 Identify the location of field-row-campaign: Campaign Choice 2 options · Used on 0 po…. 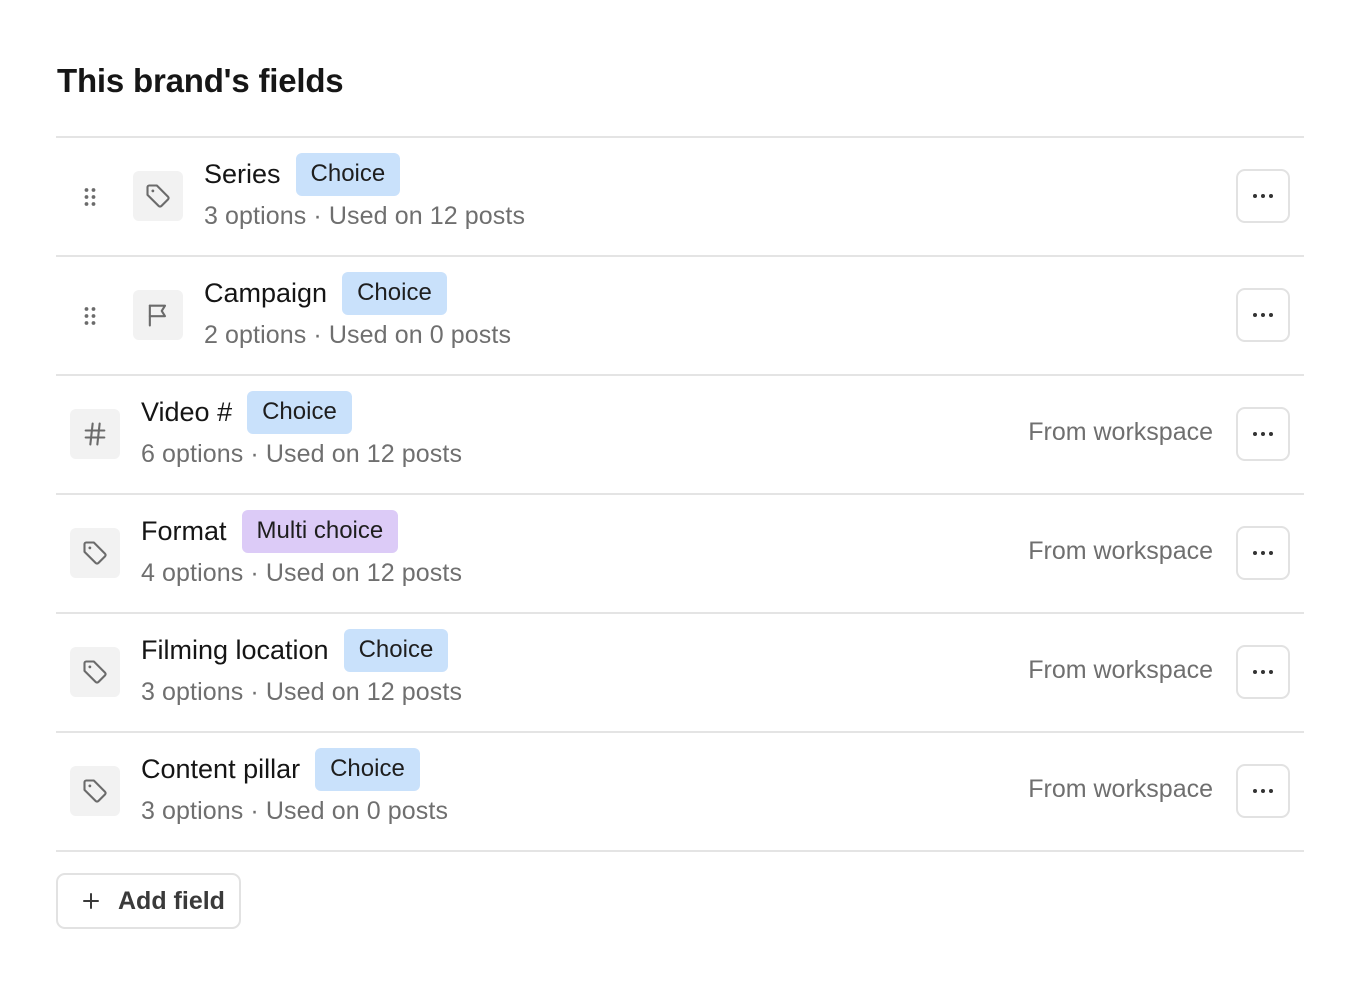
(680, 316).